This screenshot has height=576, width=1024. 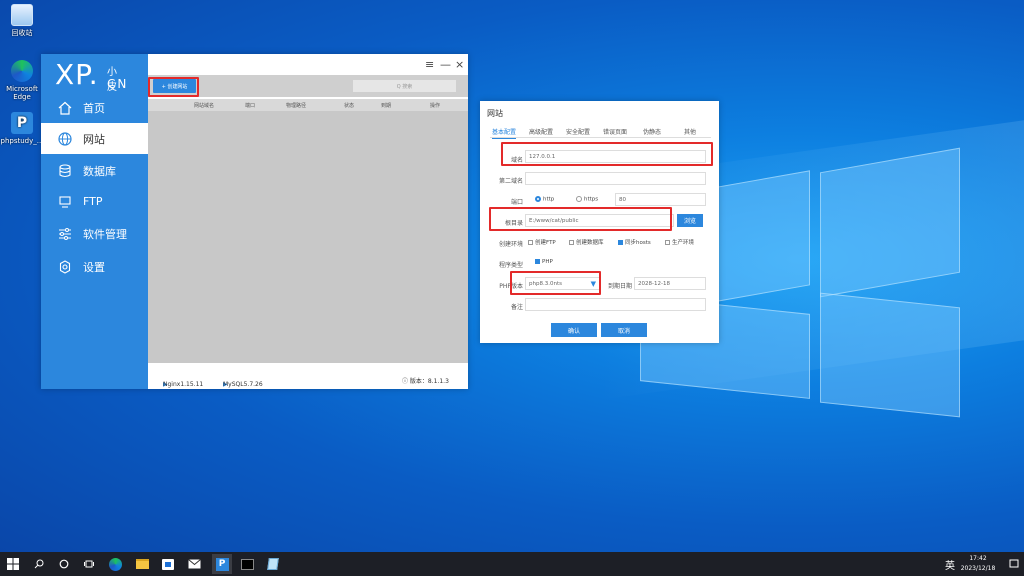 I want to click on close-button: ×, so click(x=459, y=64).